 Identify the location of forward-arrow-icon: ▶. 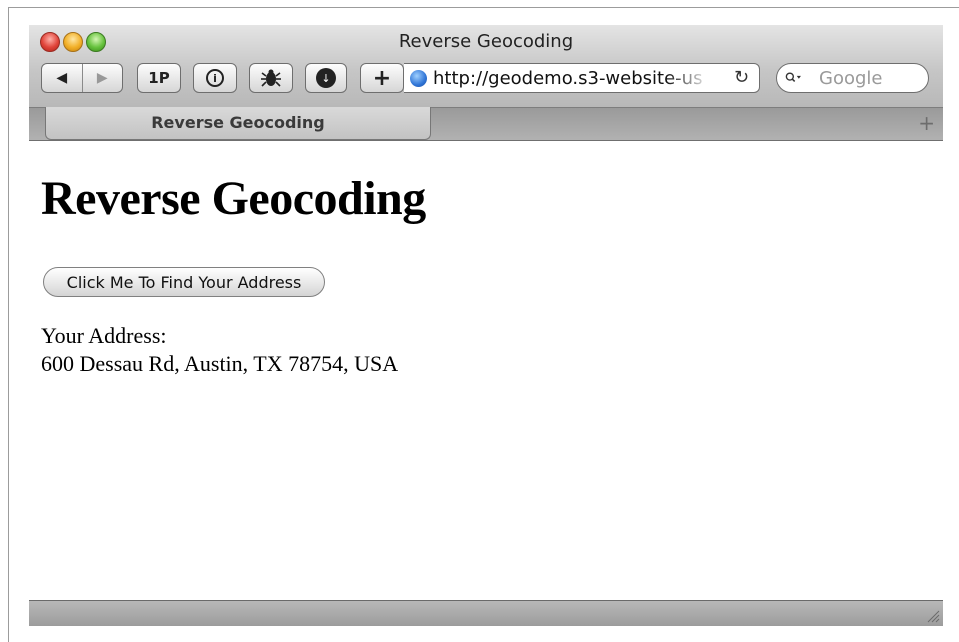
(102, 78).